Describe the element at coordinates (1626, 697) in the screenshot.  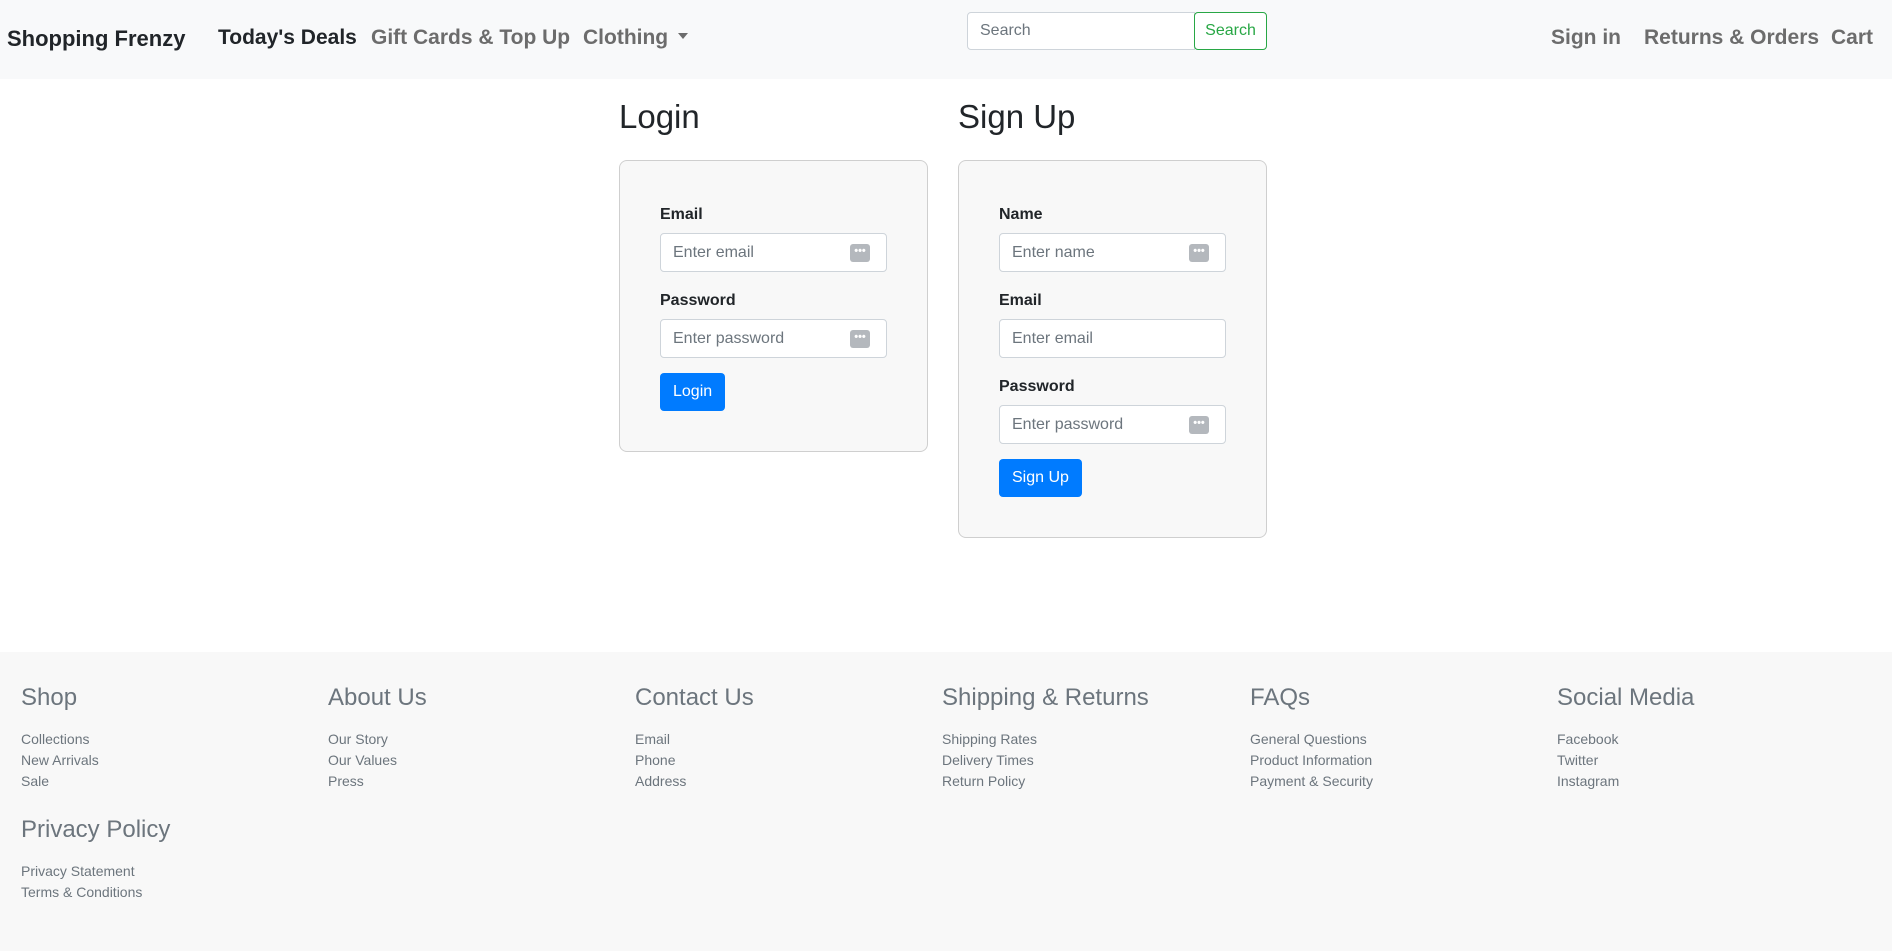
I see `footer-heading: Social Media` at that location.